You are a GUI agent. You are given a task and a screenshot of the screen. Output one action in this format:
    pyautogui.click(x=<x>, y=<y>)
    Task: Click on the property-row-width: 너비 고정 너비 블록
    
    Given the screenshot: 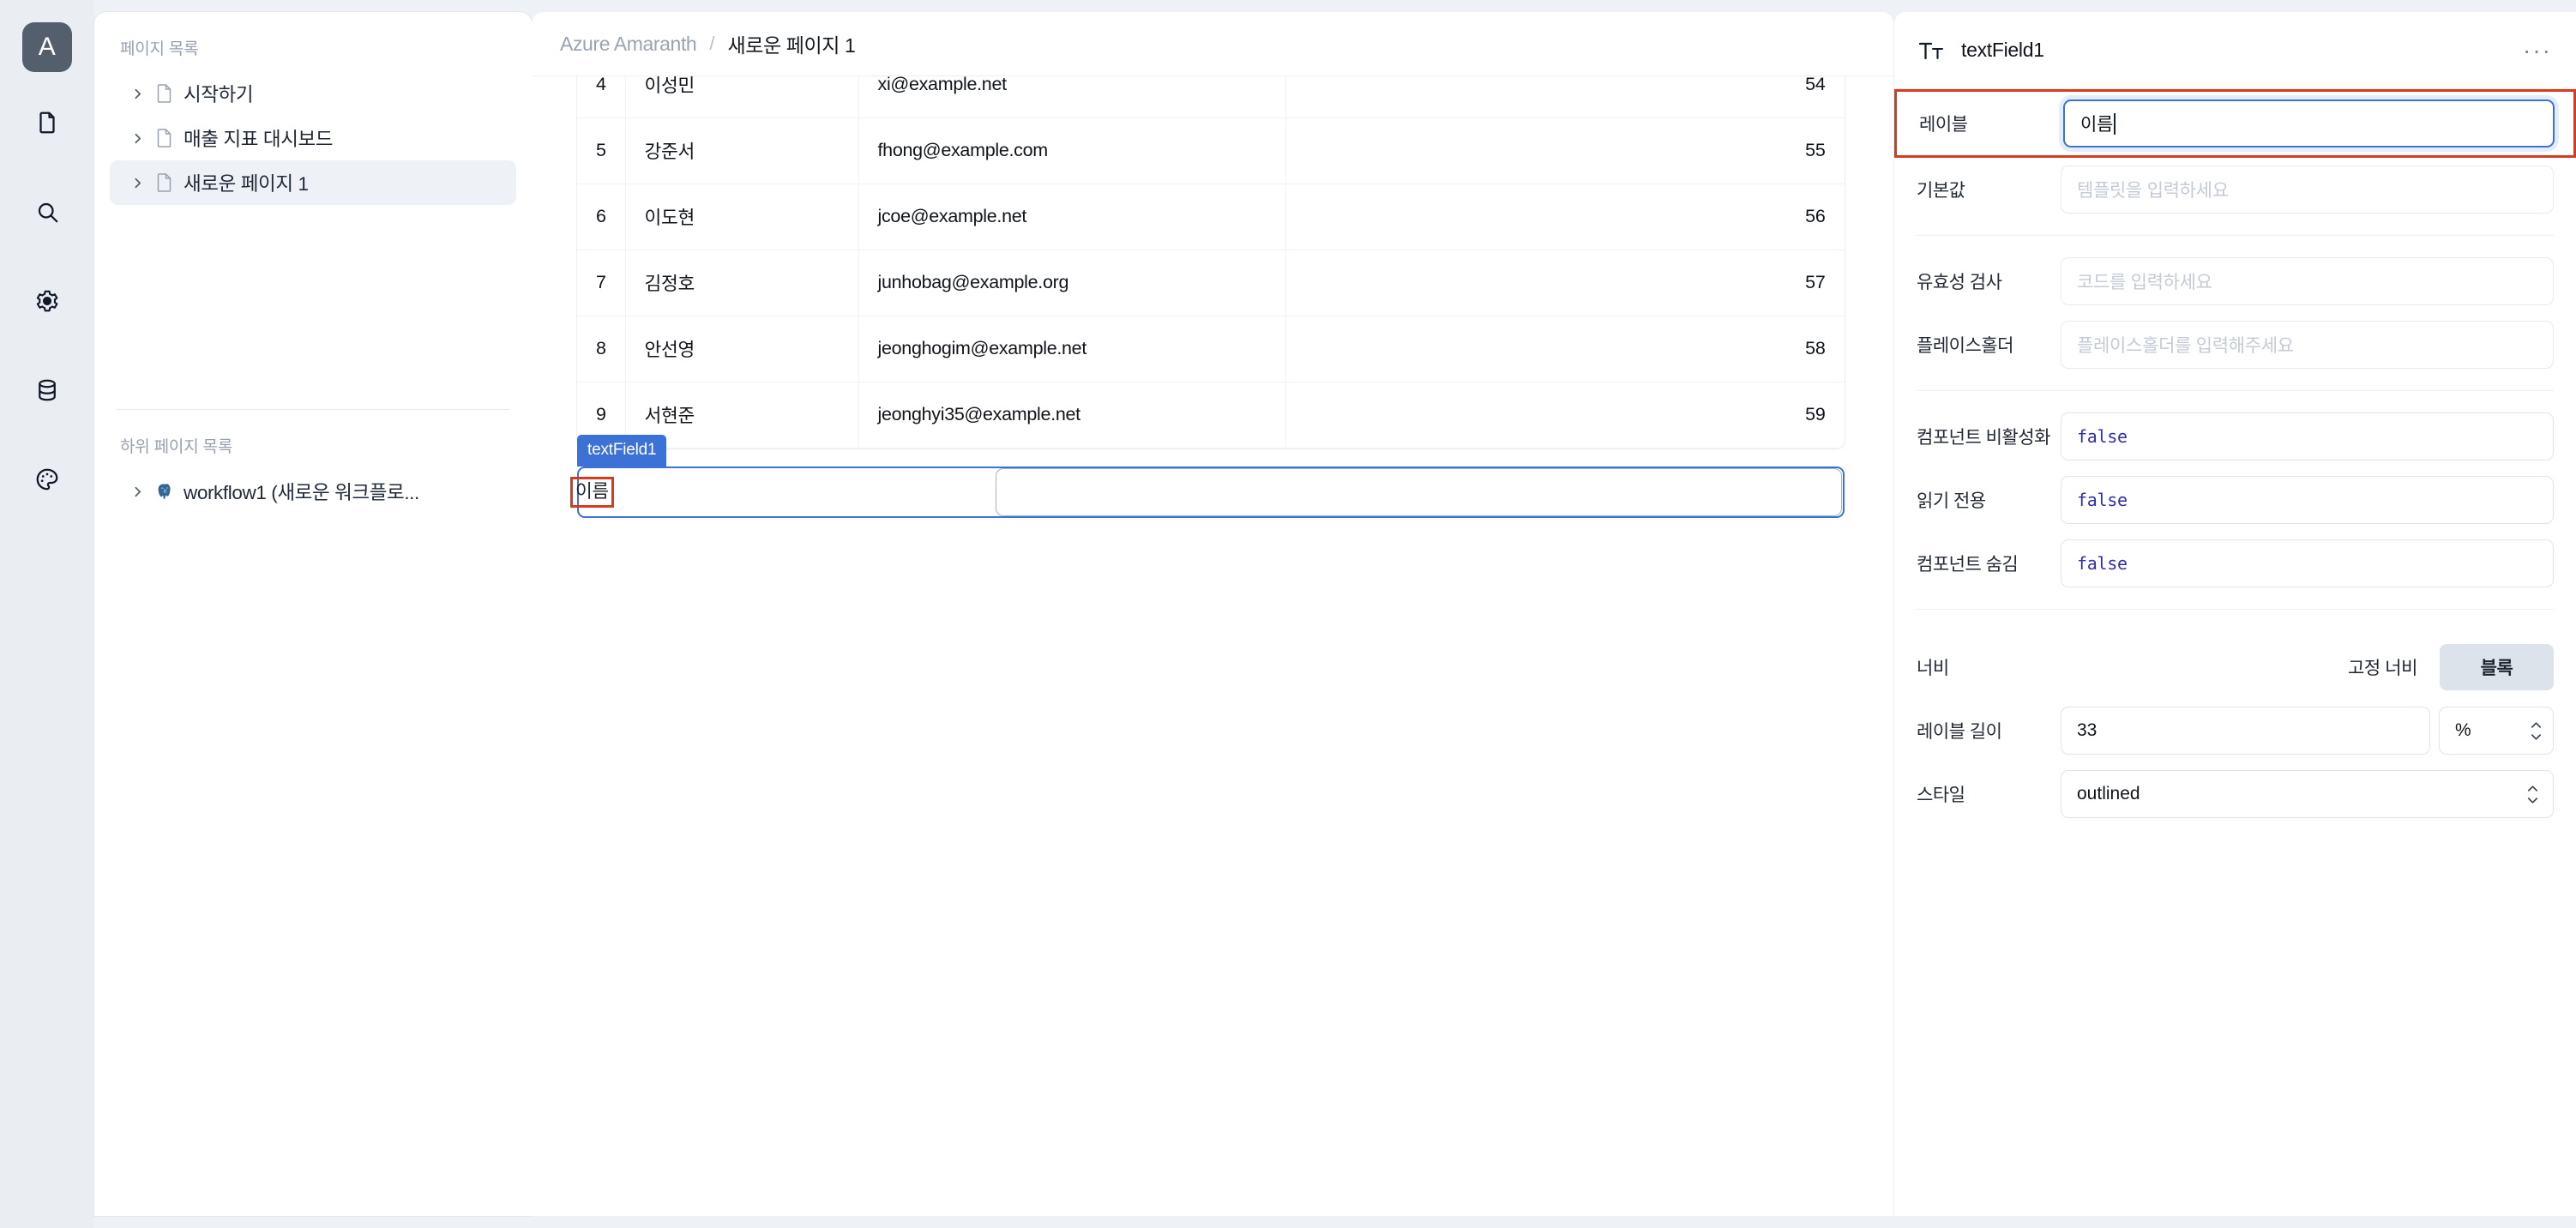 What is the action you would take?
    pyautogui.click(x=2235, y=667)
    